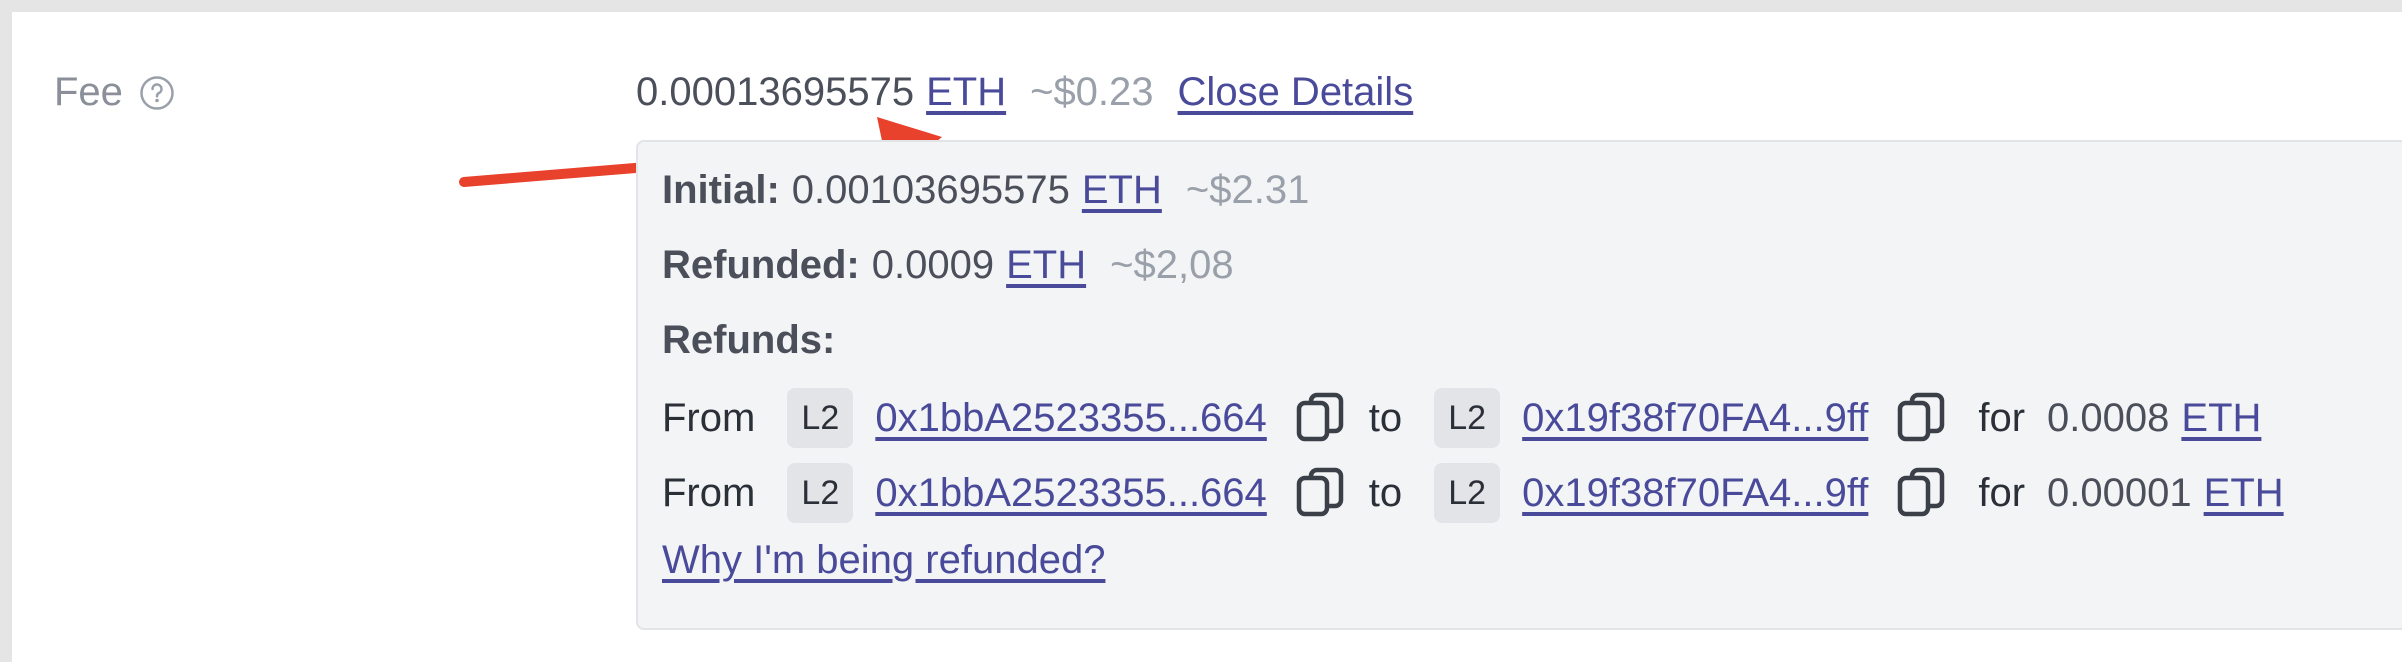 The width and height of the screenshot is (2402, 662). I want to click on why-refund-row: Why I'm being refunded?, so click(883, 560).